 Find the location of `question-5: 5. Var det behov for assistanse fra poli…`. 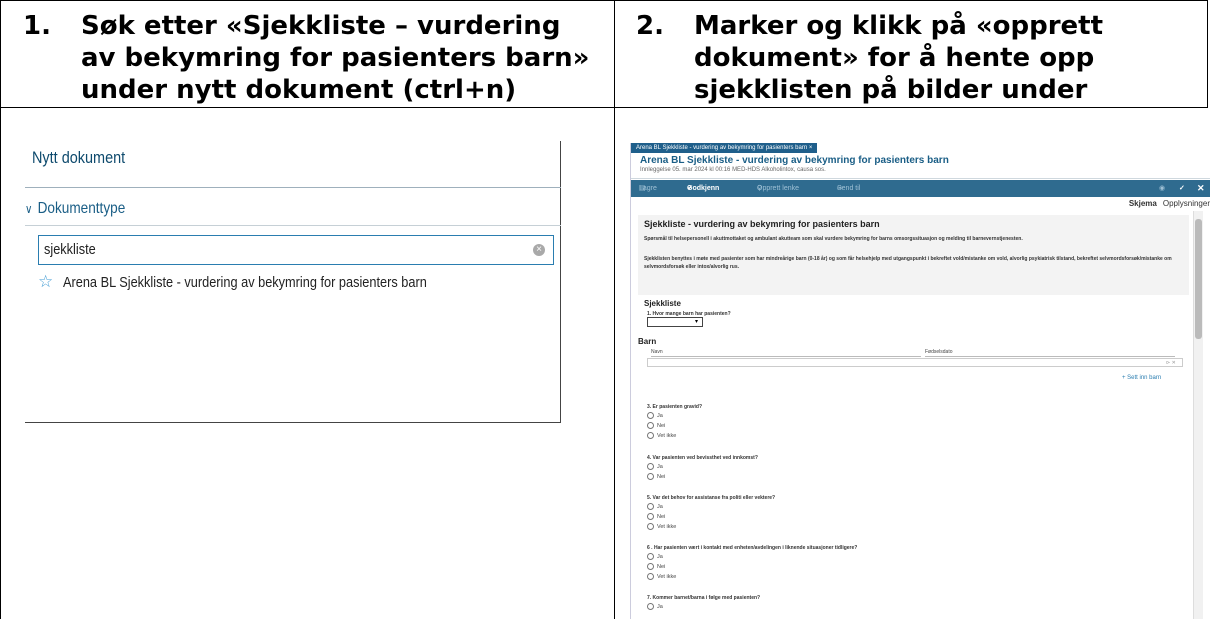

question-5: 5. Var det behov for assistanse fra poli… is located at coordinates (711, 498).